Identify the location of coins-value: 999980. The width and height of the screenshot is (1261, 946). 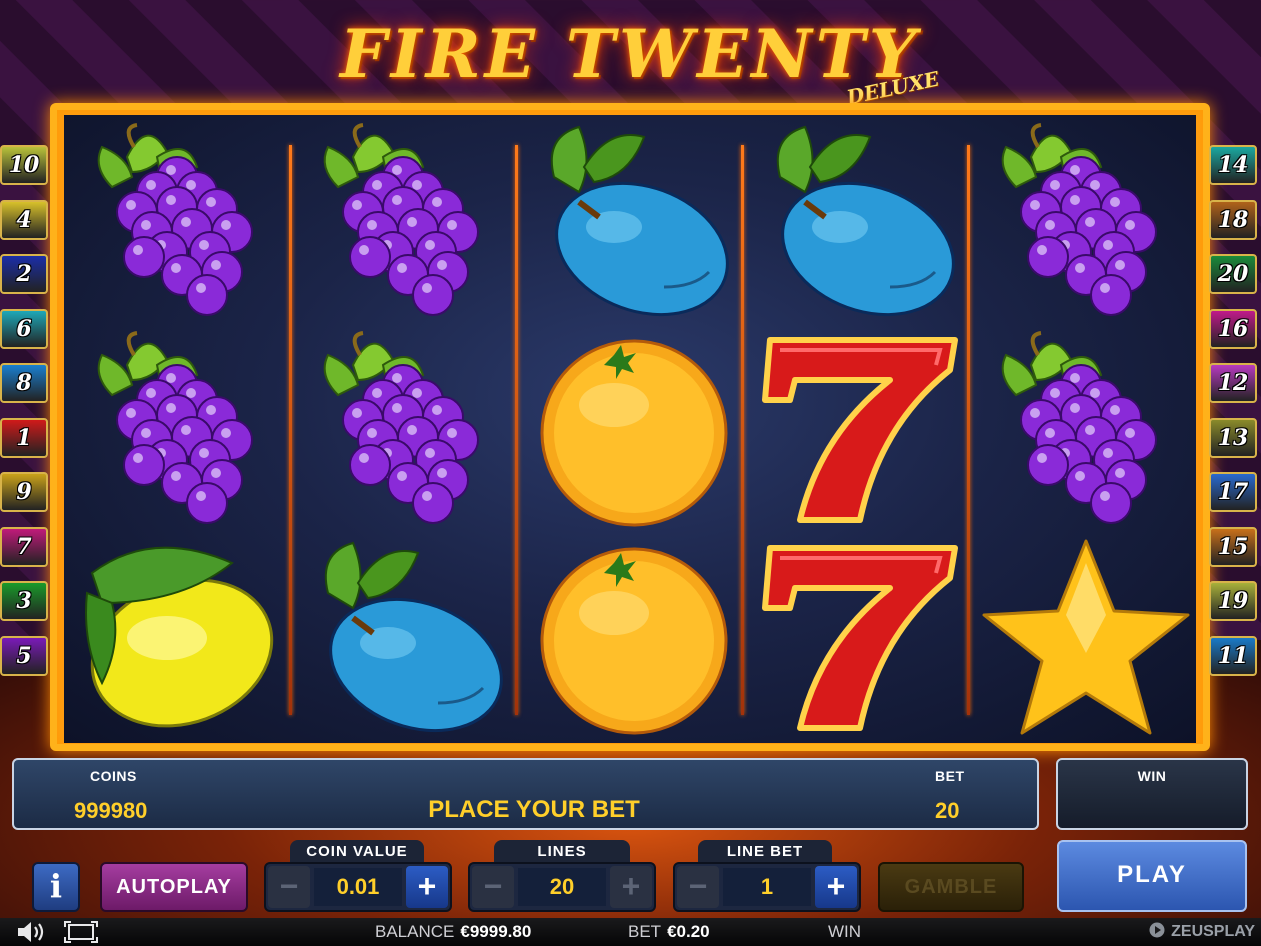
(111, 810).